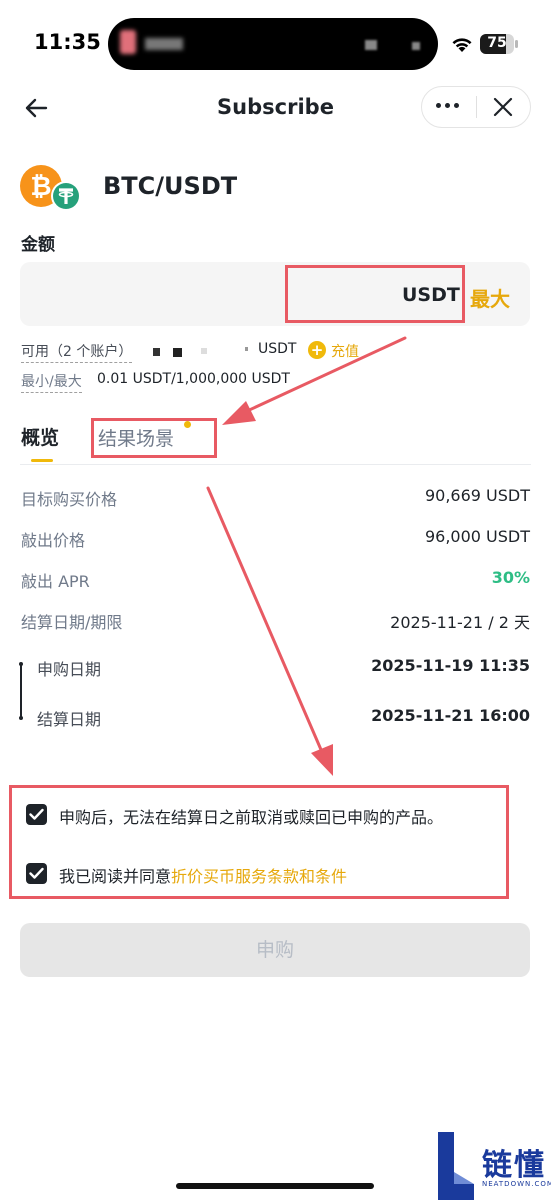 This screenshot has width=551, height=1200. What do you see at coordinates (200, 352) in the screenshot?
I see `redacted-balance` at bounding box center [200, 352].